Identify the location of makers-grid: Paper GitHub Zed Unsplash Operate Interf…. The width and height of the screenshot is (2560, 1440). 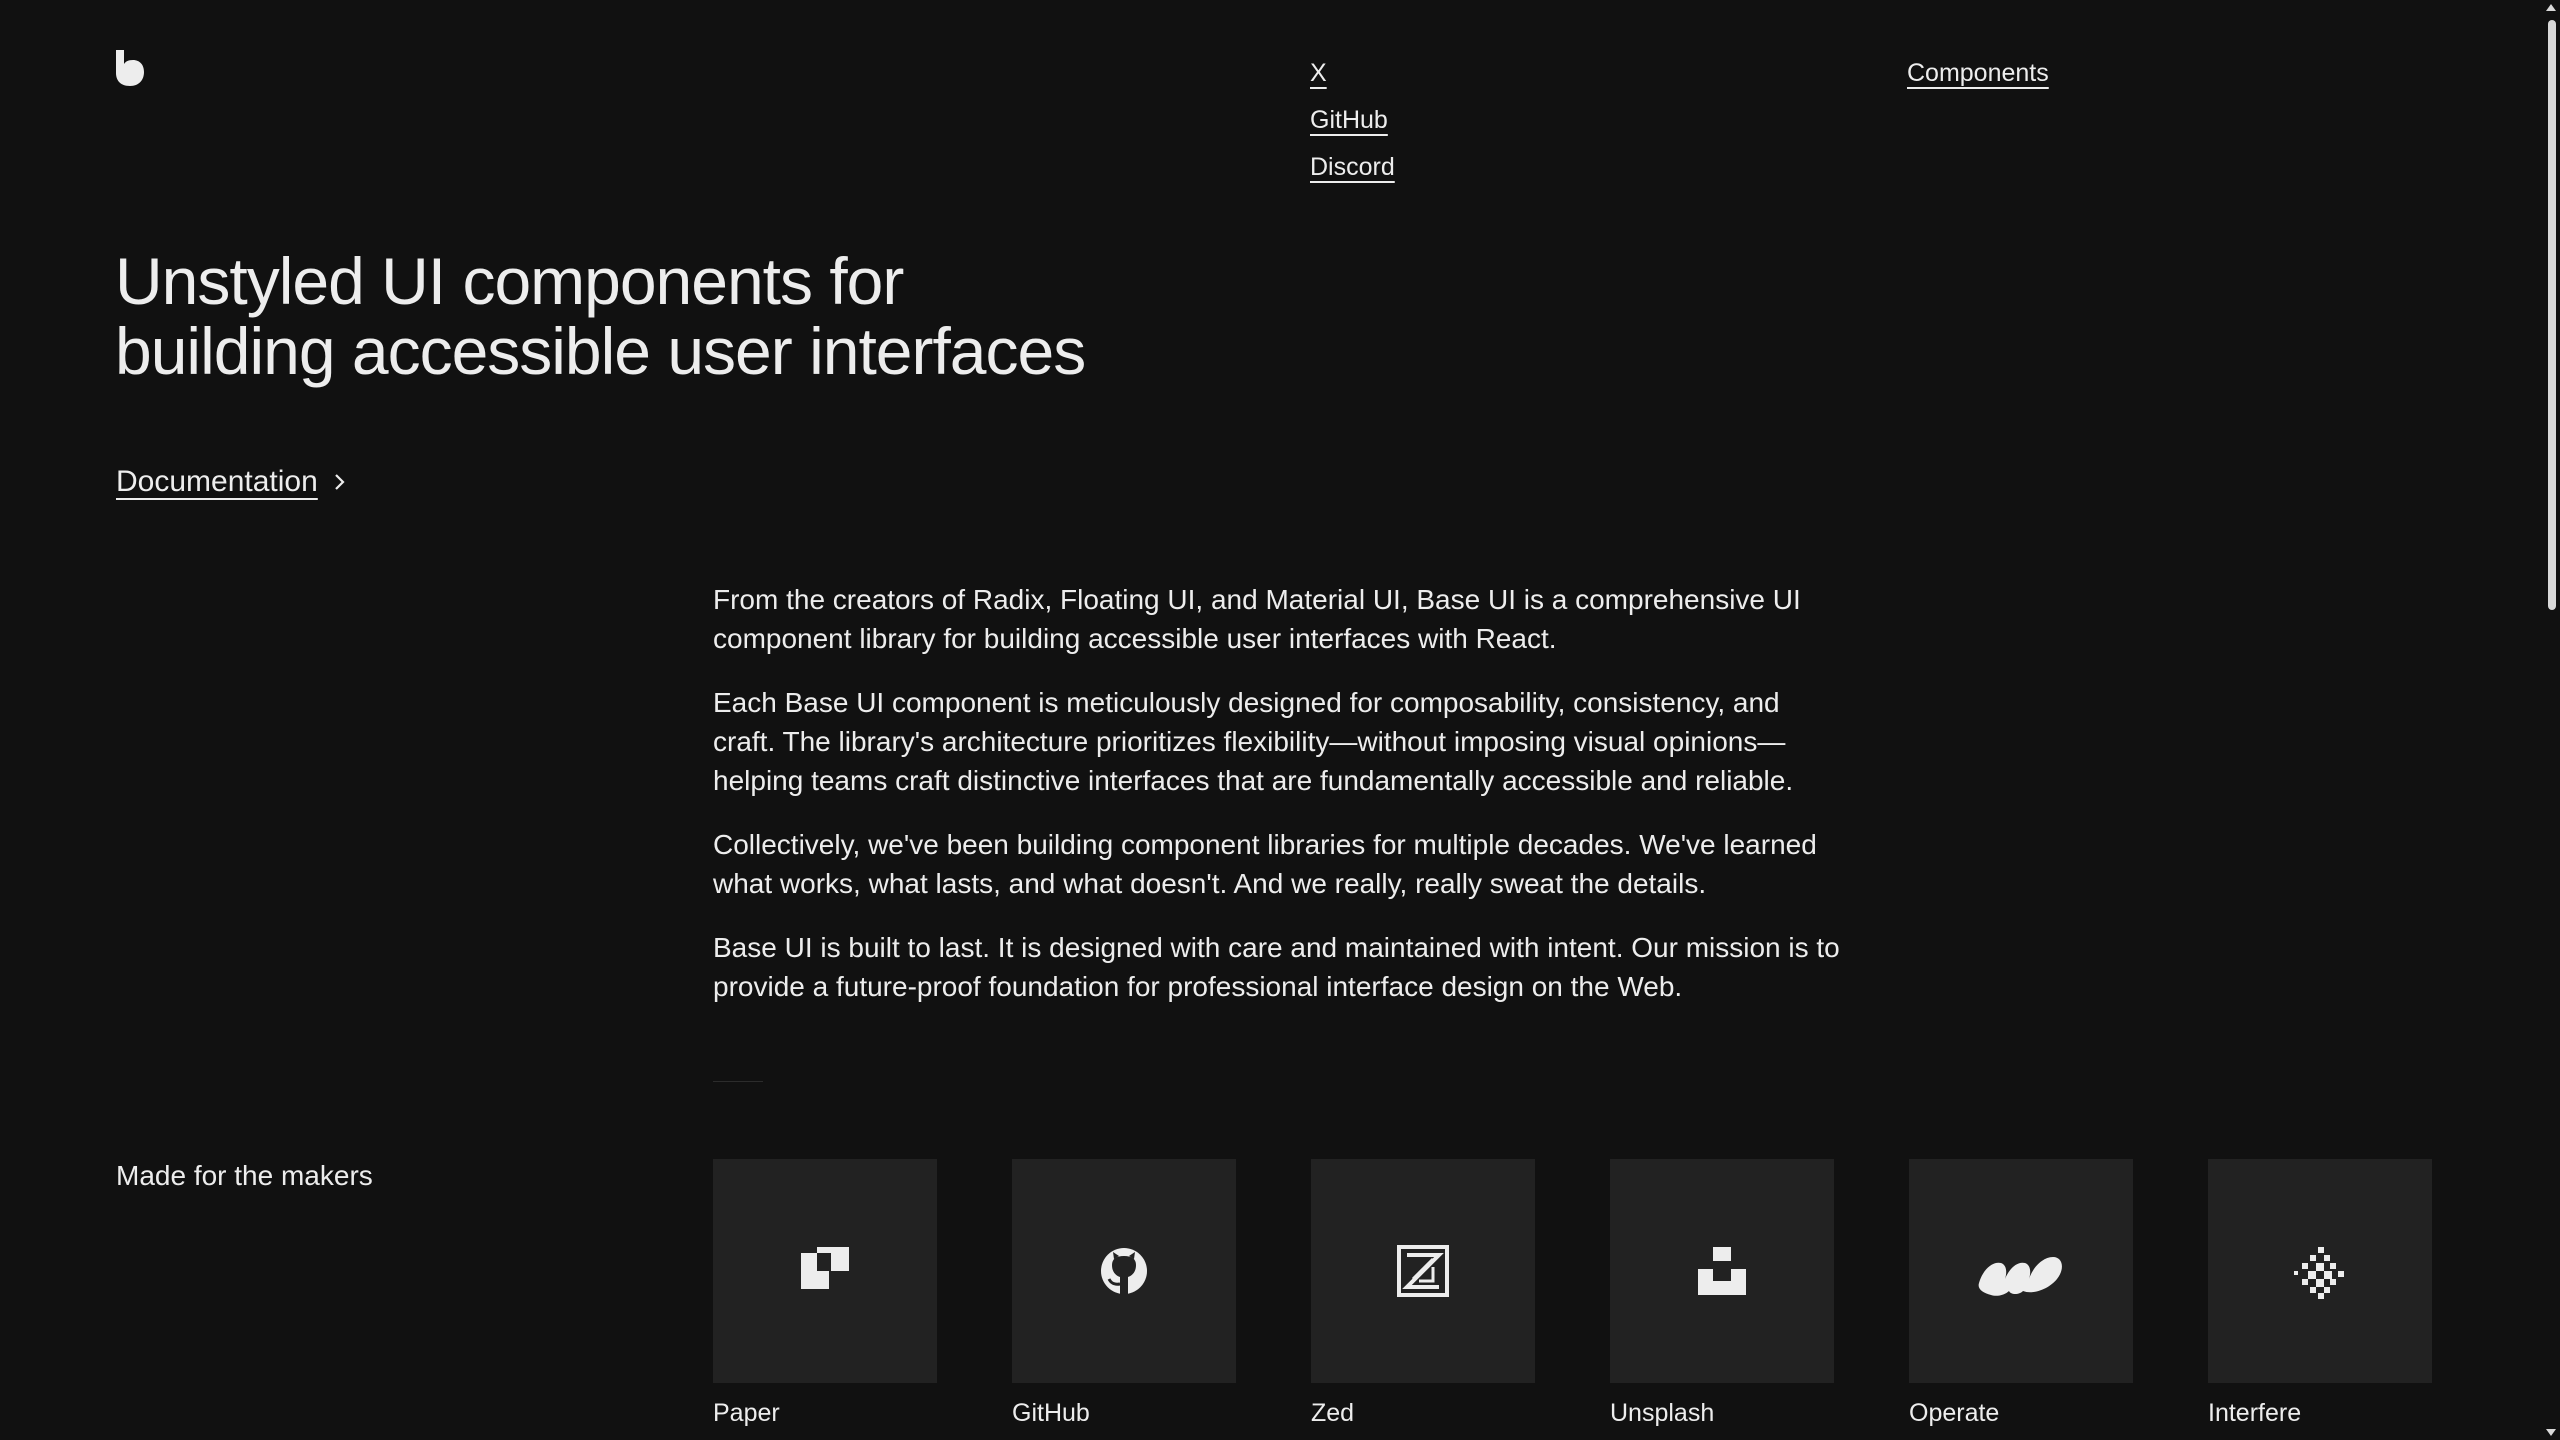
(1572, 1293).